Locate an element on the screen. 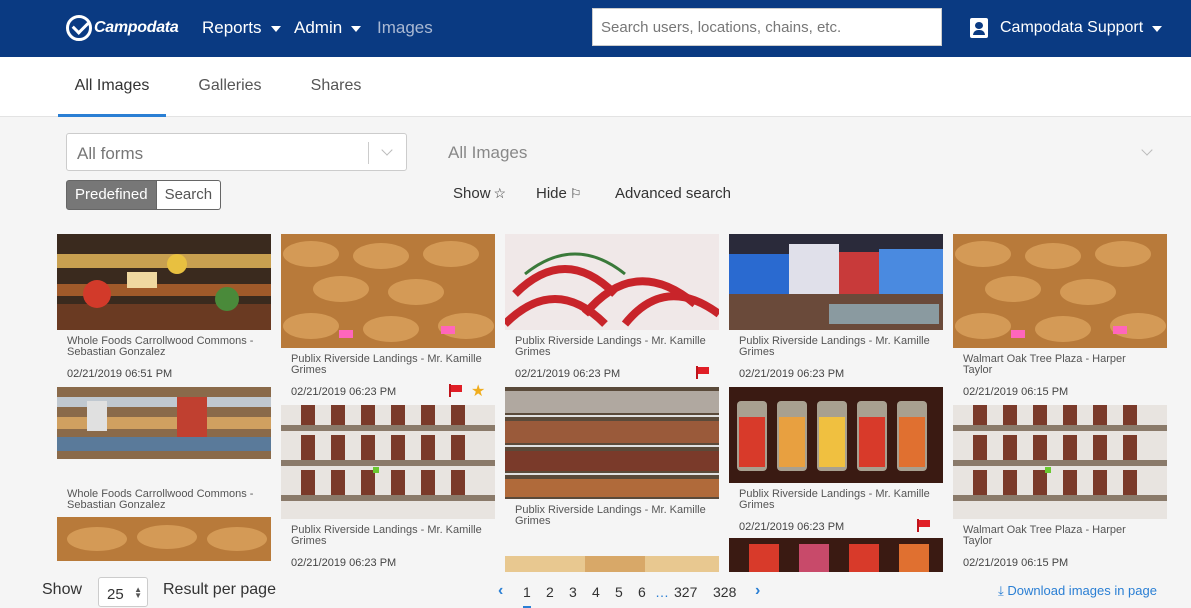 This screenshot has height=608, width=1191. nav-reports: Reports is located at coordinates (241, 28).